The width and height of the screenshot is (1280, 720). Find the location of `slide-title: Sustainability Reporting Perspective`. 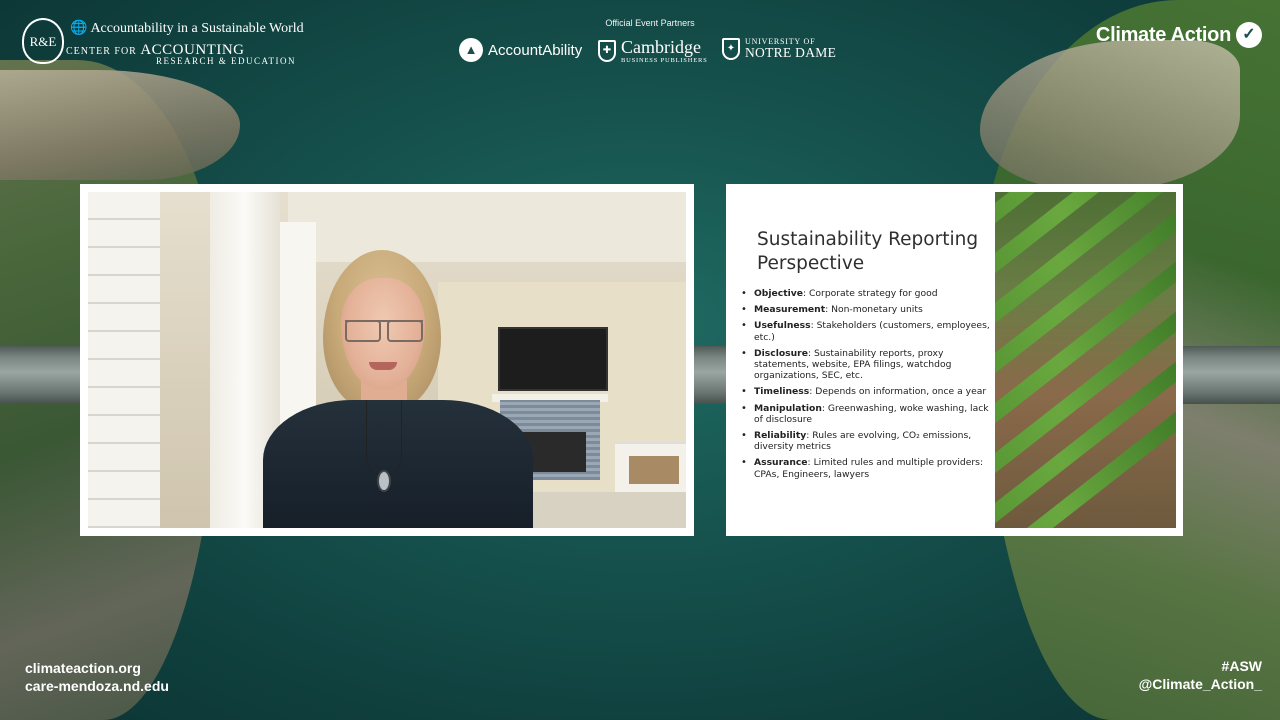

slide-title: Sustainability Reporting Perspective is located at coordinates (868, 251).